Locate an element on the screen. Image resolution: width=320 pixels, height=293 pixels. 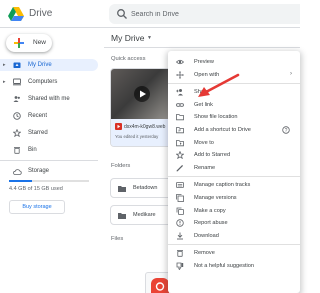
folder-item: Medikare is located at coordinates (141, 215).